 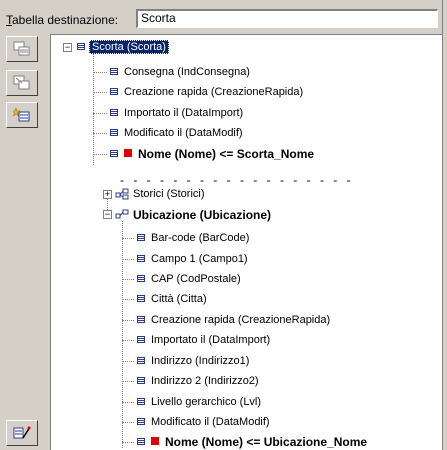 I want to click on expand-toggle: +, so click(x=107, y=194).